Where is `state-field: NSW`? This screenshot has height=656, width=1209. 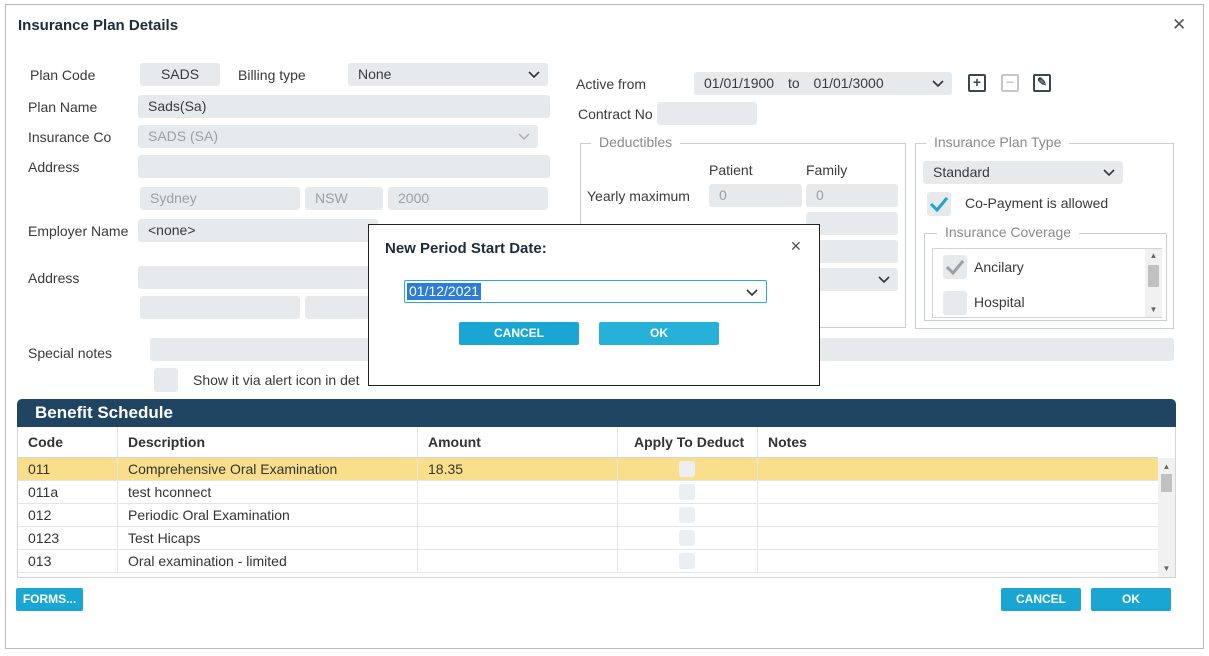
state-field: NSW is located at coordinates (344, 198).